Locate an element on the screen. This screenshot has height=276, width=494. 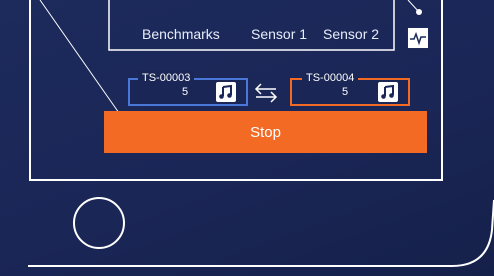
source-id-label: TS-00003 is located at coordinates (166, 78).